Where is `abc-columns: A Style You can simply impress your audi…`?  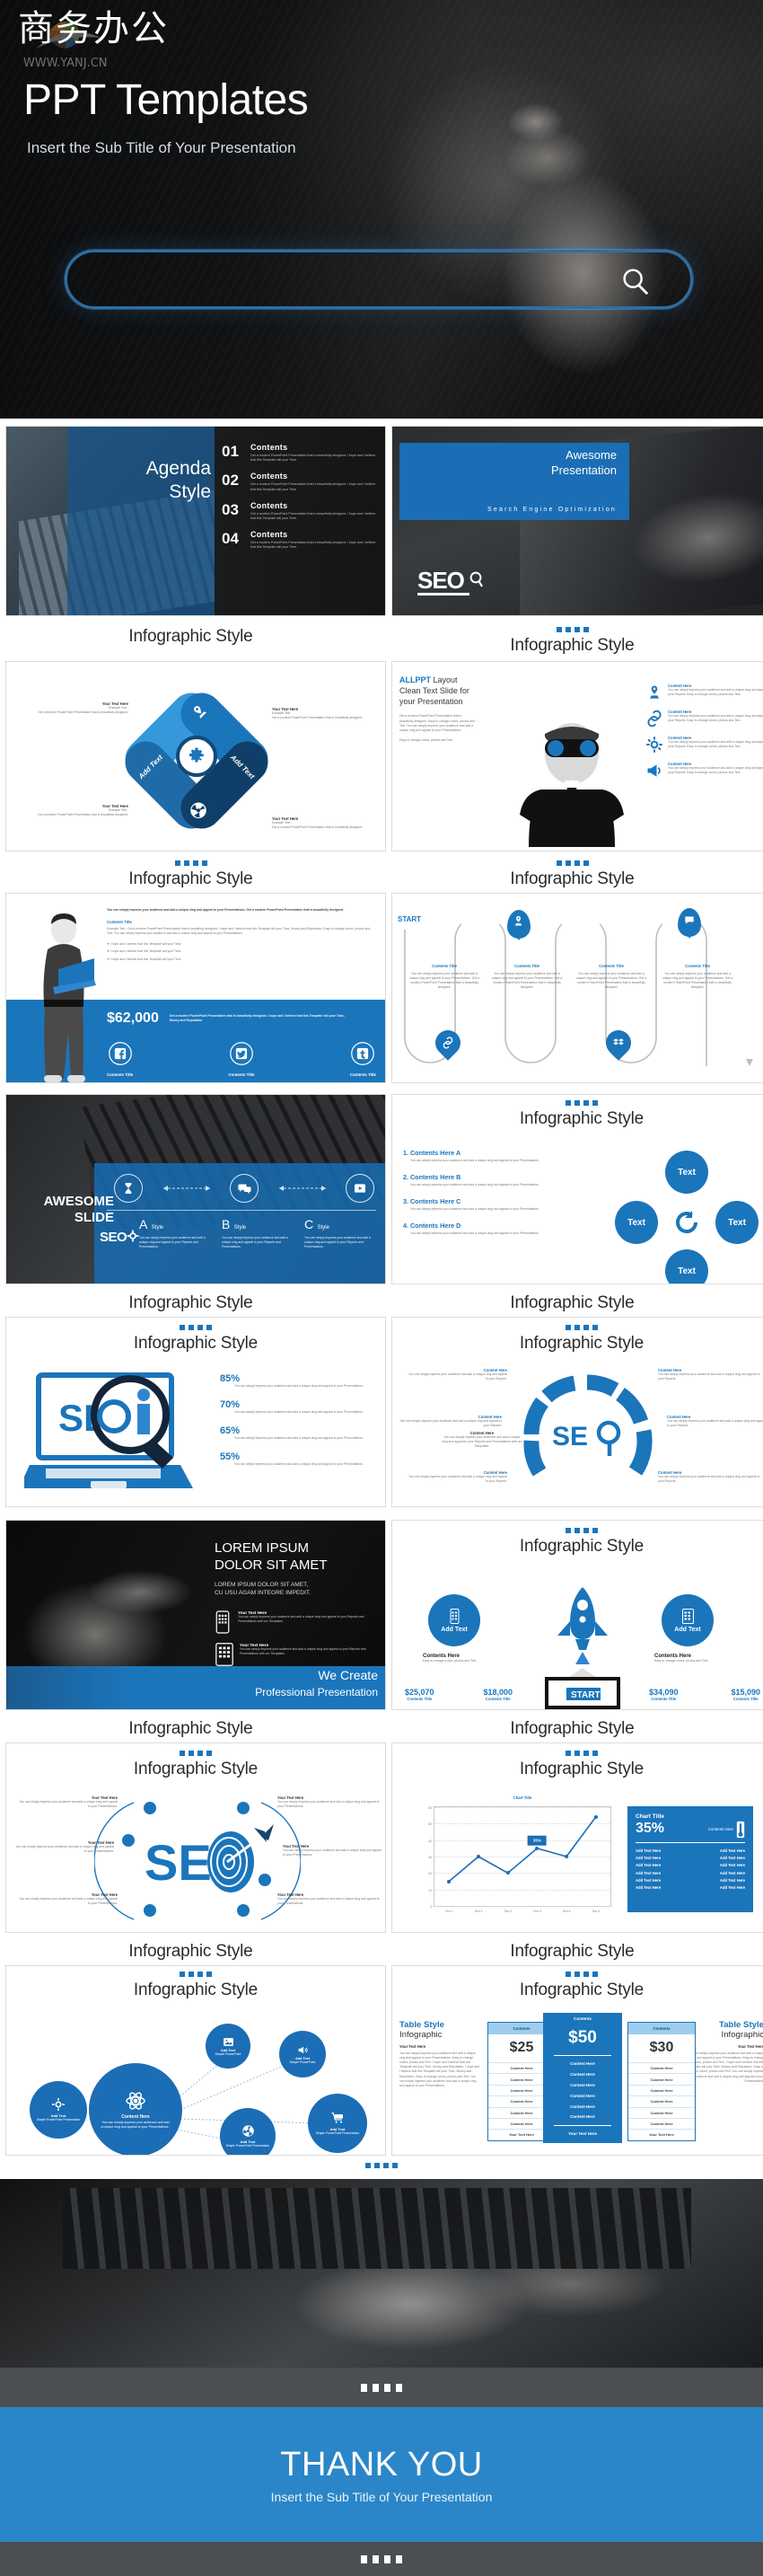 abc-columns: A Style You can simply impress your audi… is located at coordinates (258, 1233).